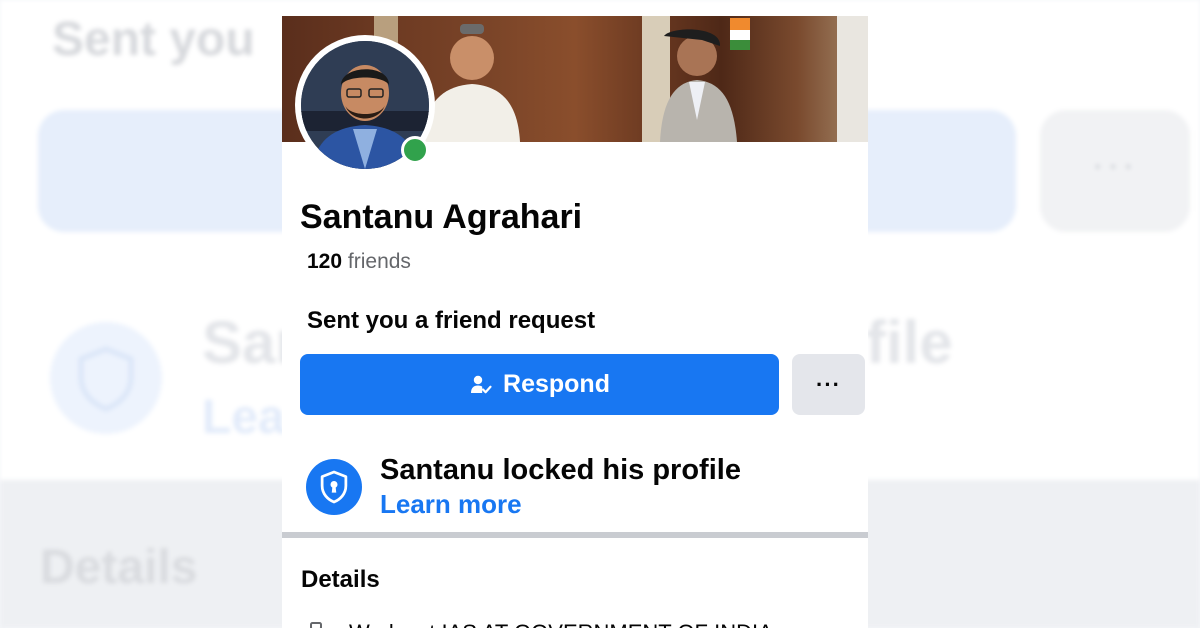 This screenshot has width=1200, height=628. What do you see at coordinates (415, 150) in the screenshot?
I see `online-dot-icon` at bounding box center [415, 150].